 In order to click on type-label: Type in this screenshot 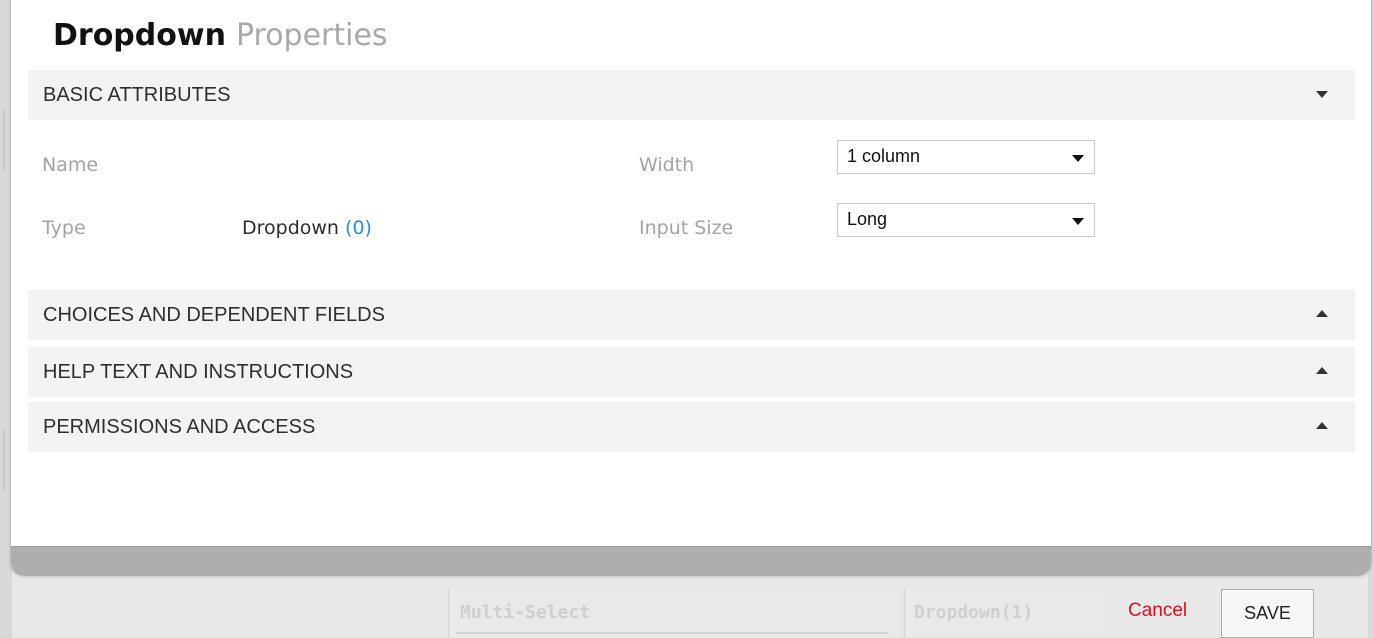, I will do `click(64, 228)`.